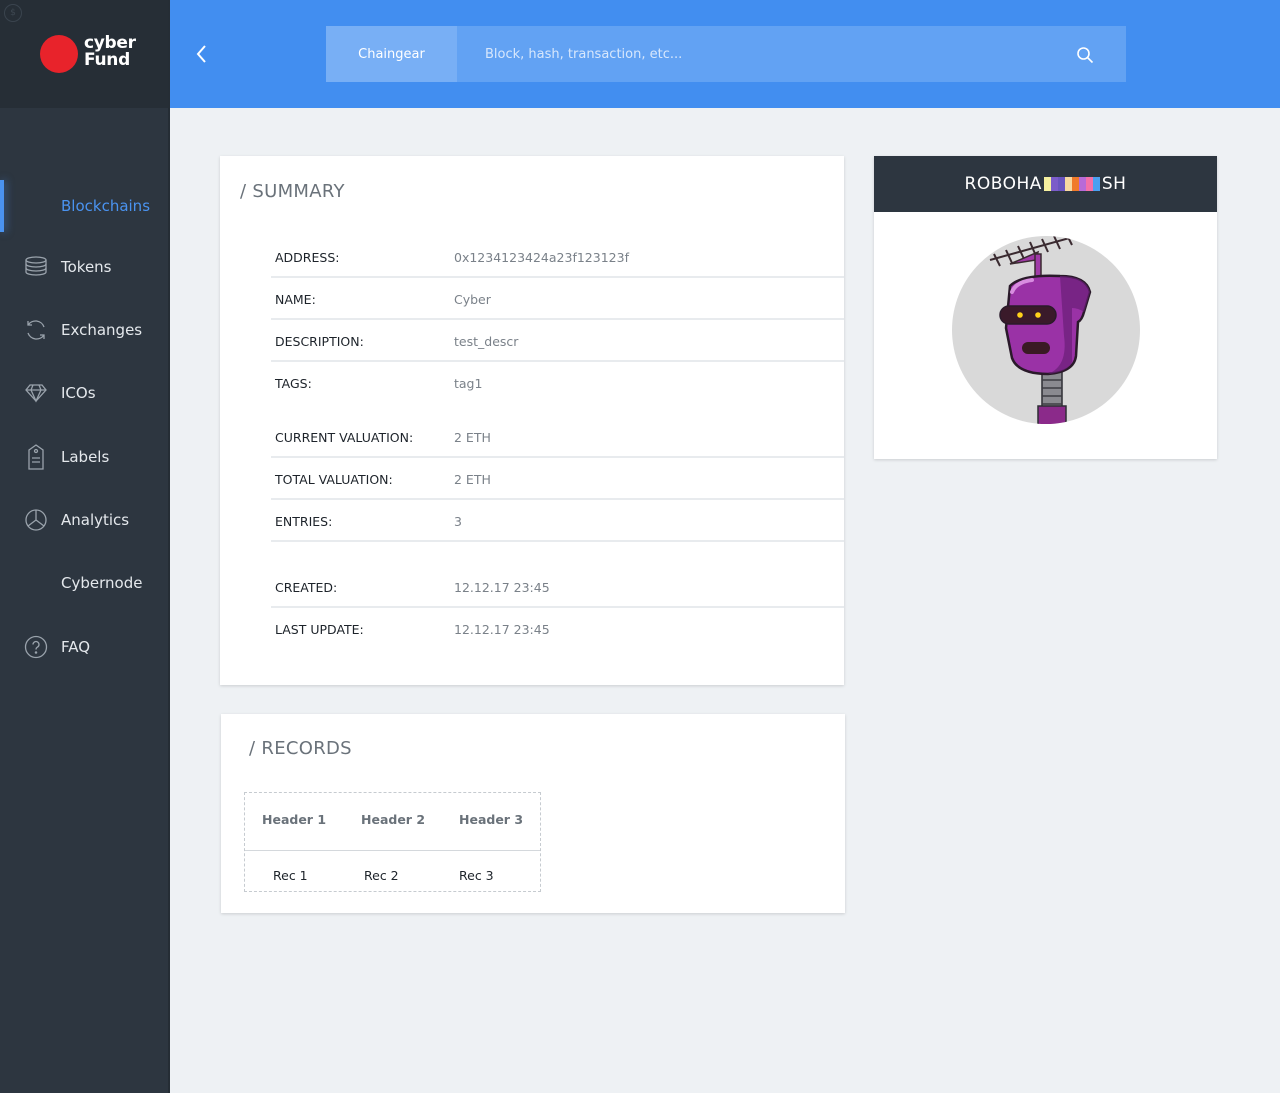 The height and width of the screenshot is (1093, 1280). I want to click on field-label: ADDRESS:, so click(307, 257).